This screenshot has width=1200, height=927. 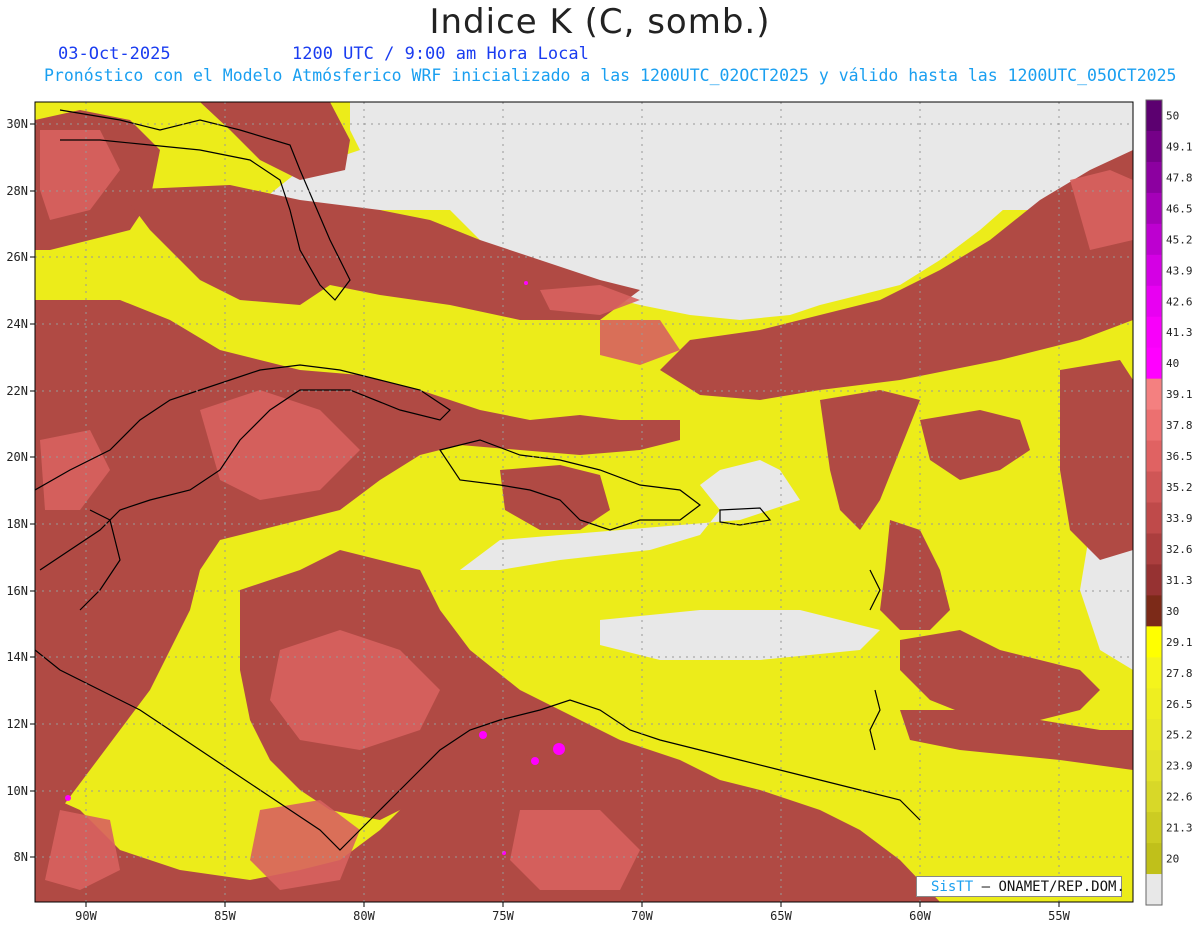 I want to click on chart-title: Indice K (C, somb.), so click(x=600, y=22).